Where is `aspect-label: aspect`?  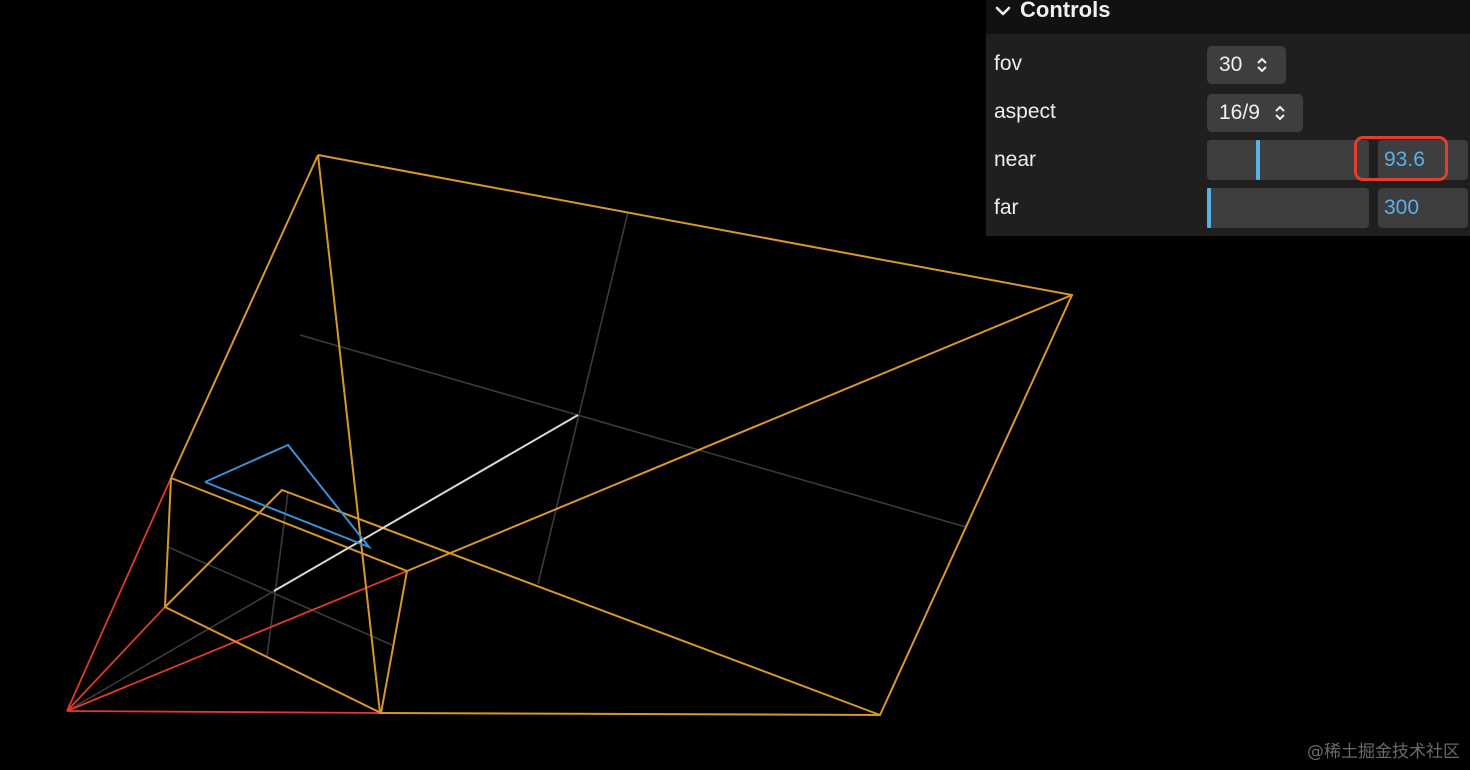
aspect-label: aspect is located at coordinates (1025, 111).